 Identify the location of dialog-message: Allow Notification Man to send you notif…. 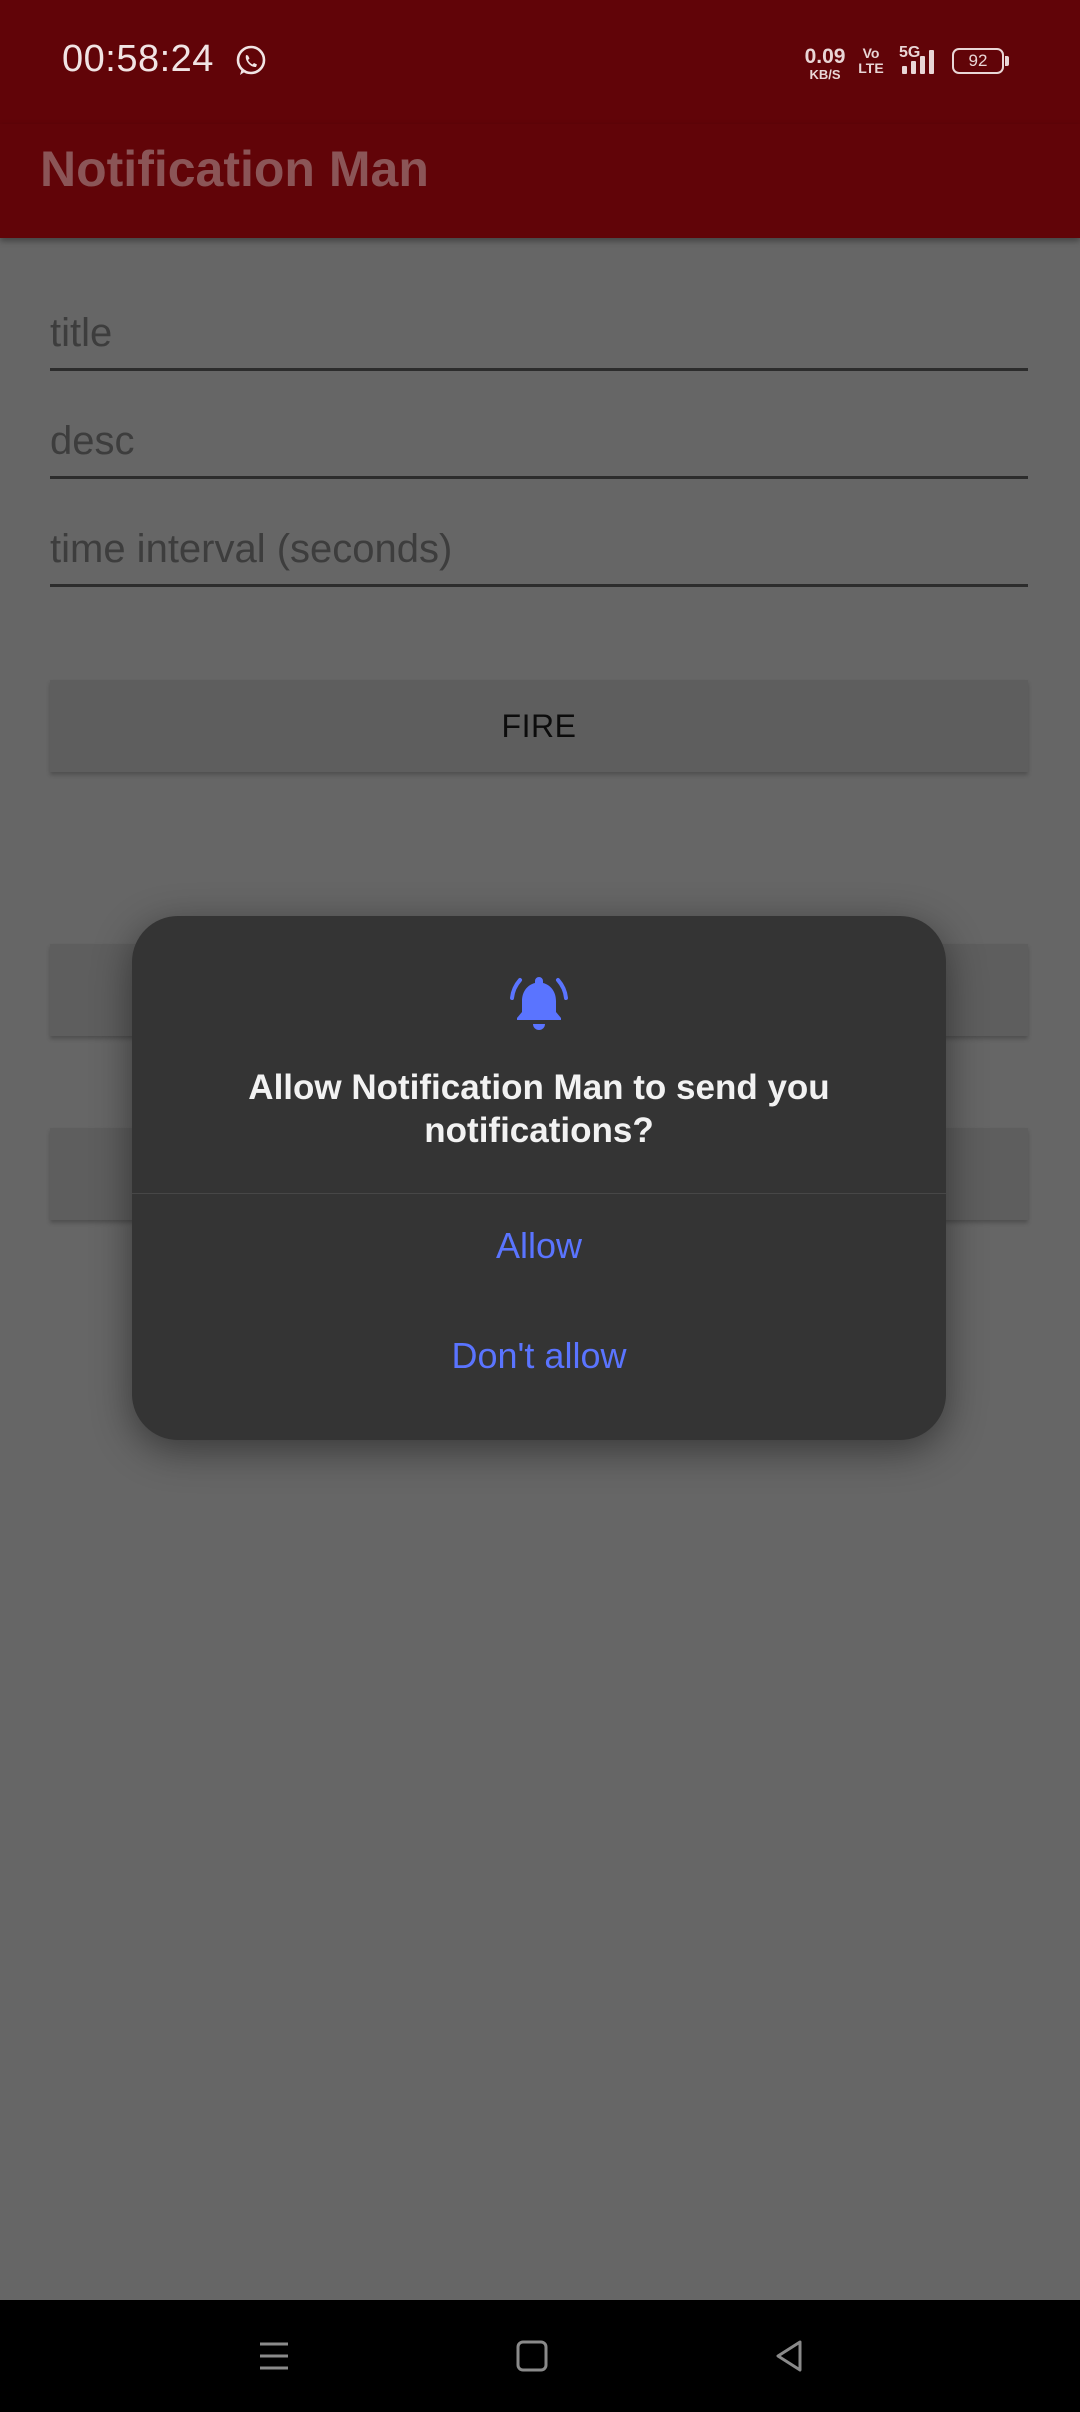
(539, 1109).